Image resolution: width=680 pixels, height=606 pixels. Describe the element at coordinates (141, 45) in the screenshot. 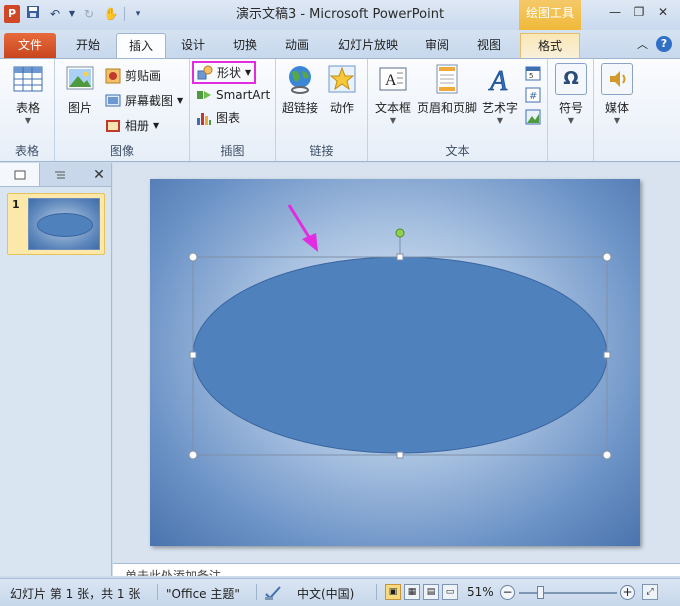

I see `tab-insert: 插入` at that location.